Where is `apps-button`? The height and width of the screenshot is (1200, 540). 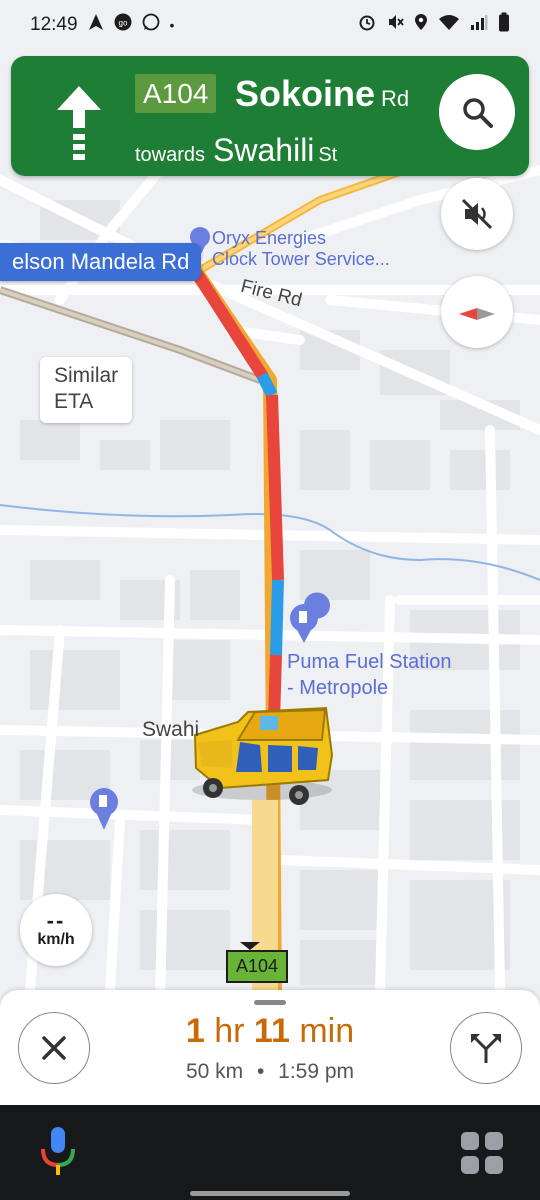 apps-button is located at coordinates (482, 1155).